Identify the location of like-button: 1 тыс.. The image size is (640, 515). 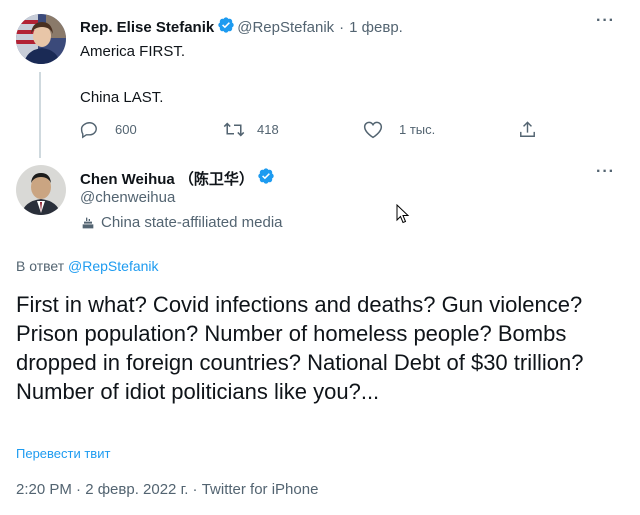
(399, 129).